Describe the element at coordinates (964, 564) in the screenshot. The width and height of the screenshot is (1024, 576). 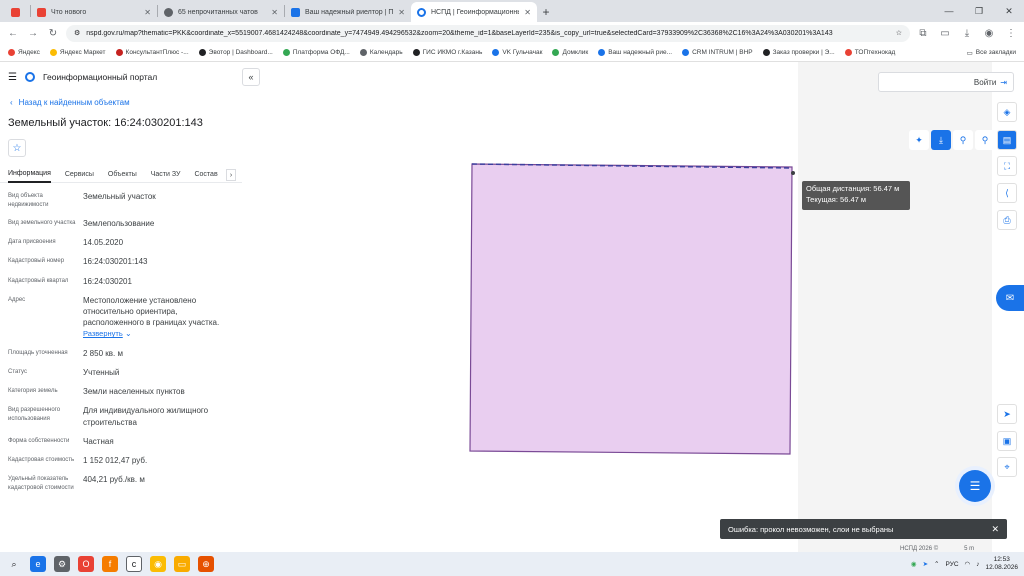
I see `system-tray: ◉ ➤ ⌃ РУС ◠ ♪ 12:53 12.08.2026` at that location.